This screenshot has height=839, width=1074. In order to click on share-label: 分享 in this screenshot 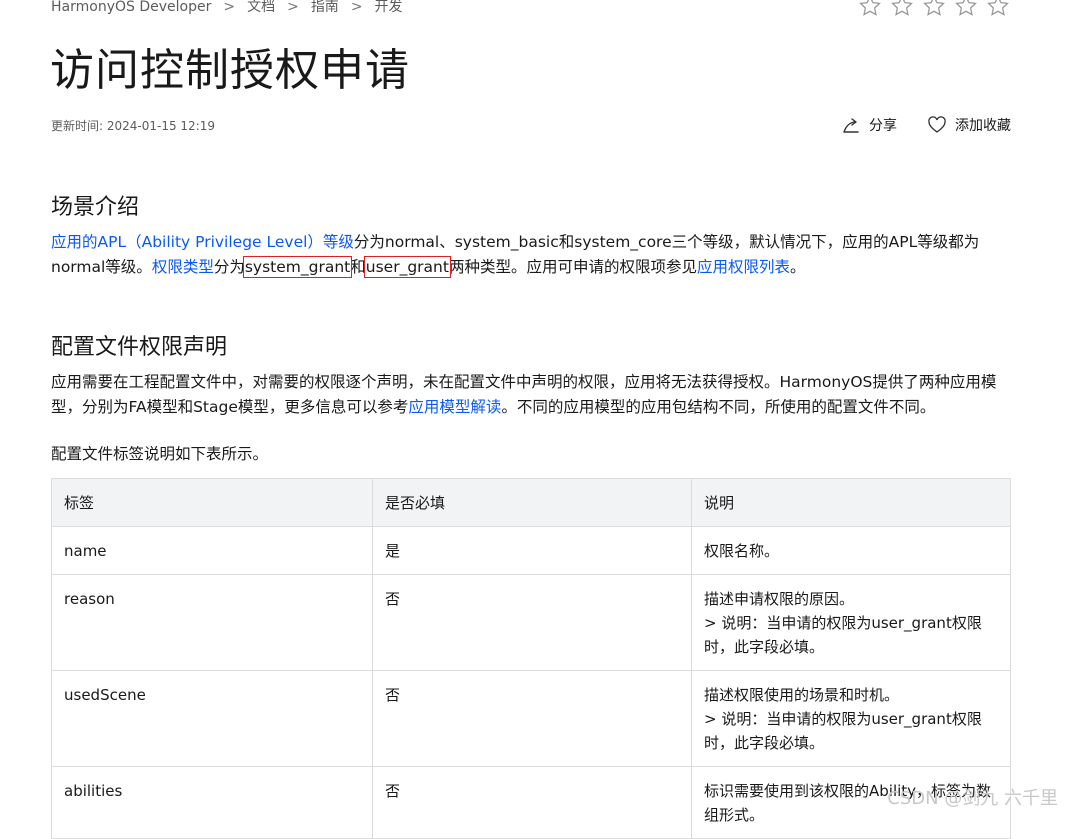, I will do `click(883, 126)`.